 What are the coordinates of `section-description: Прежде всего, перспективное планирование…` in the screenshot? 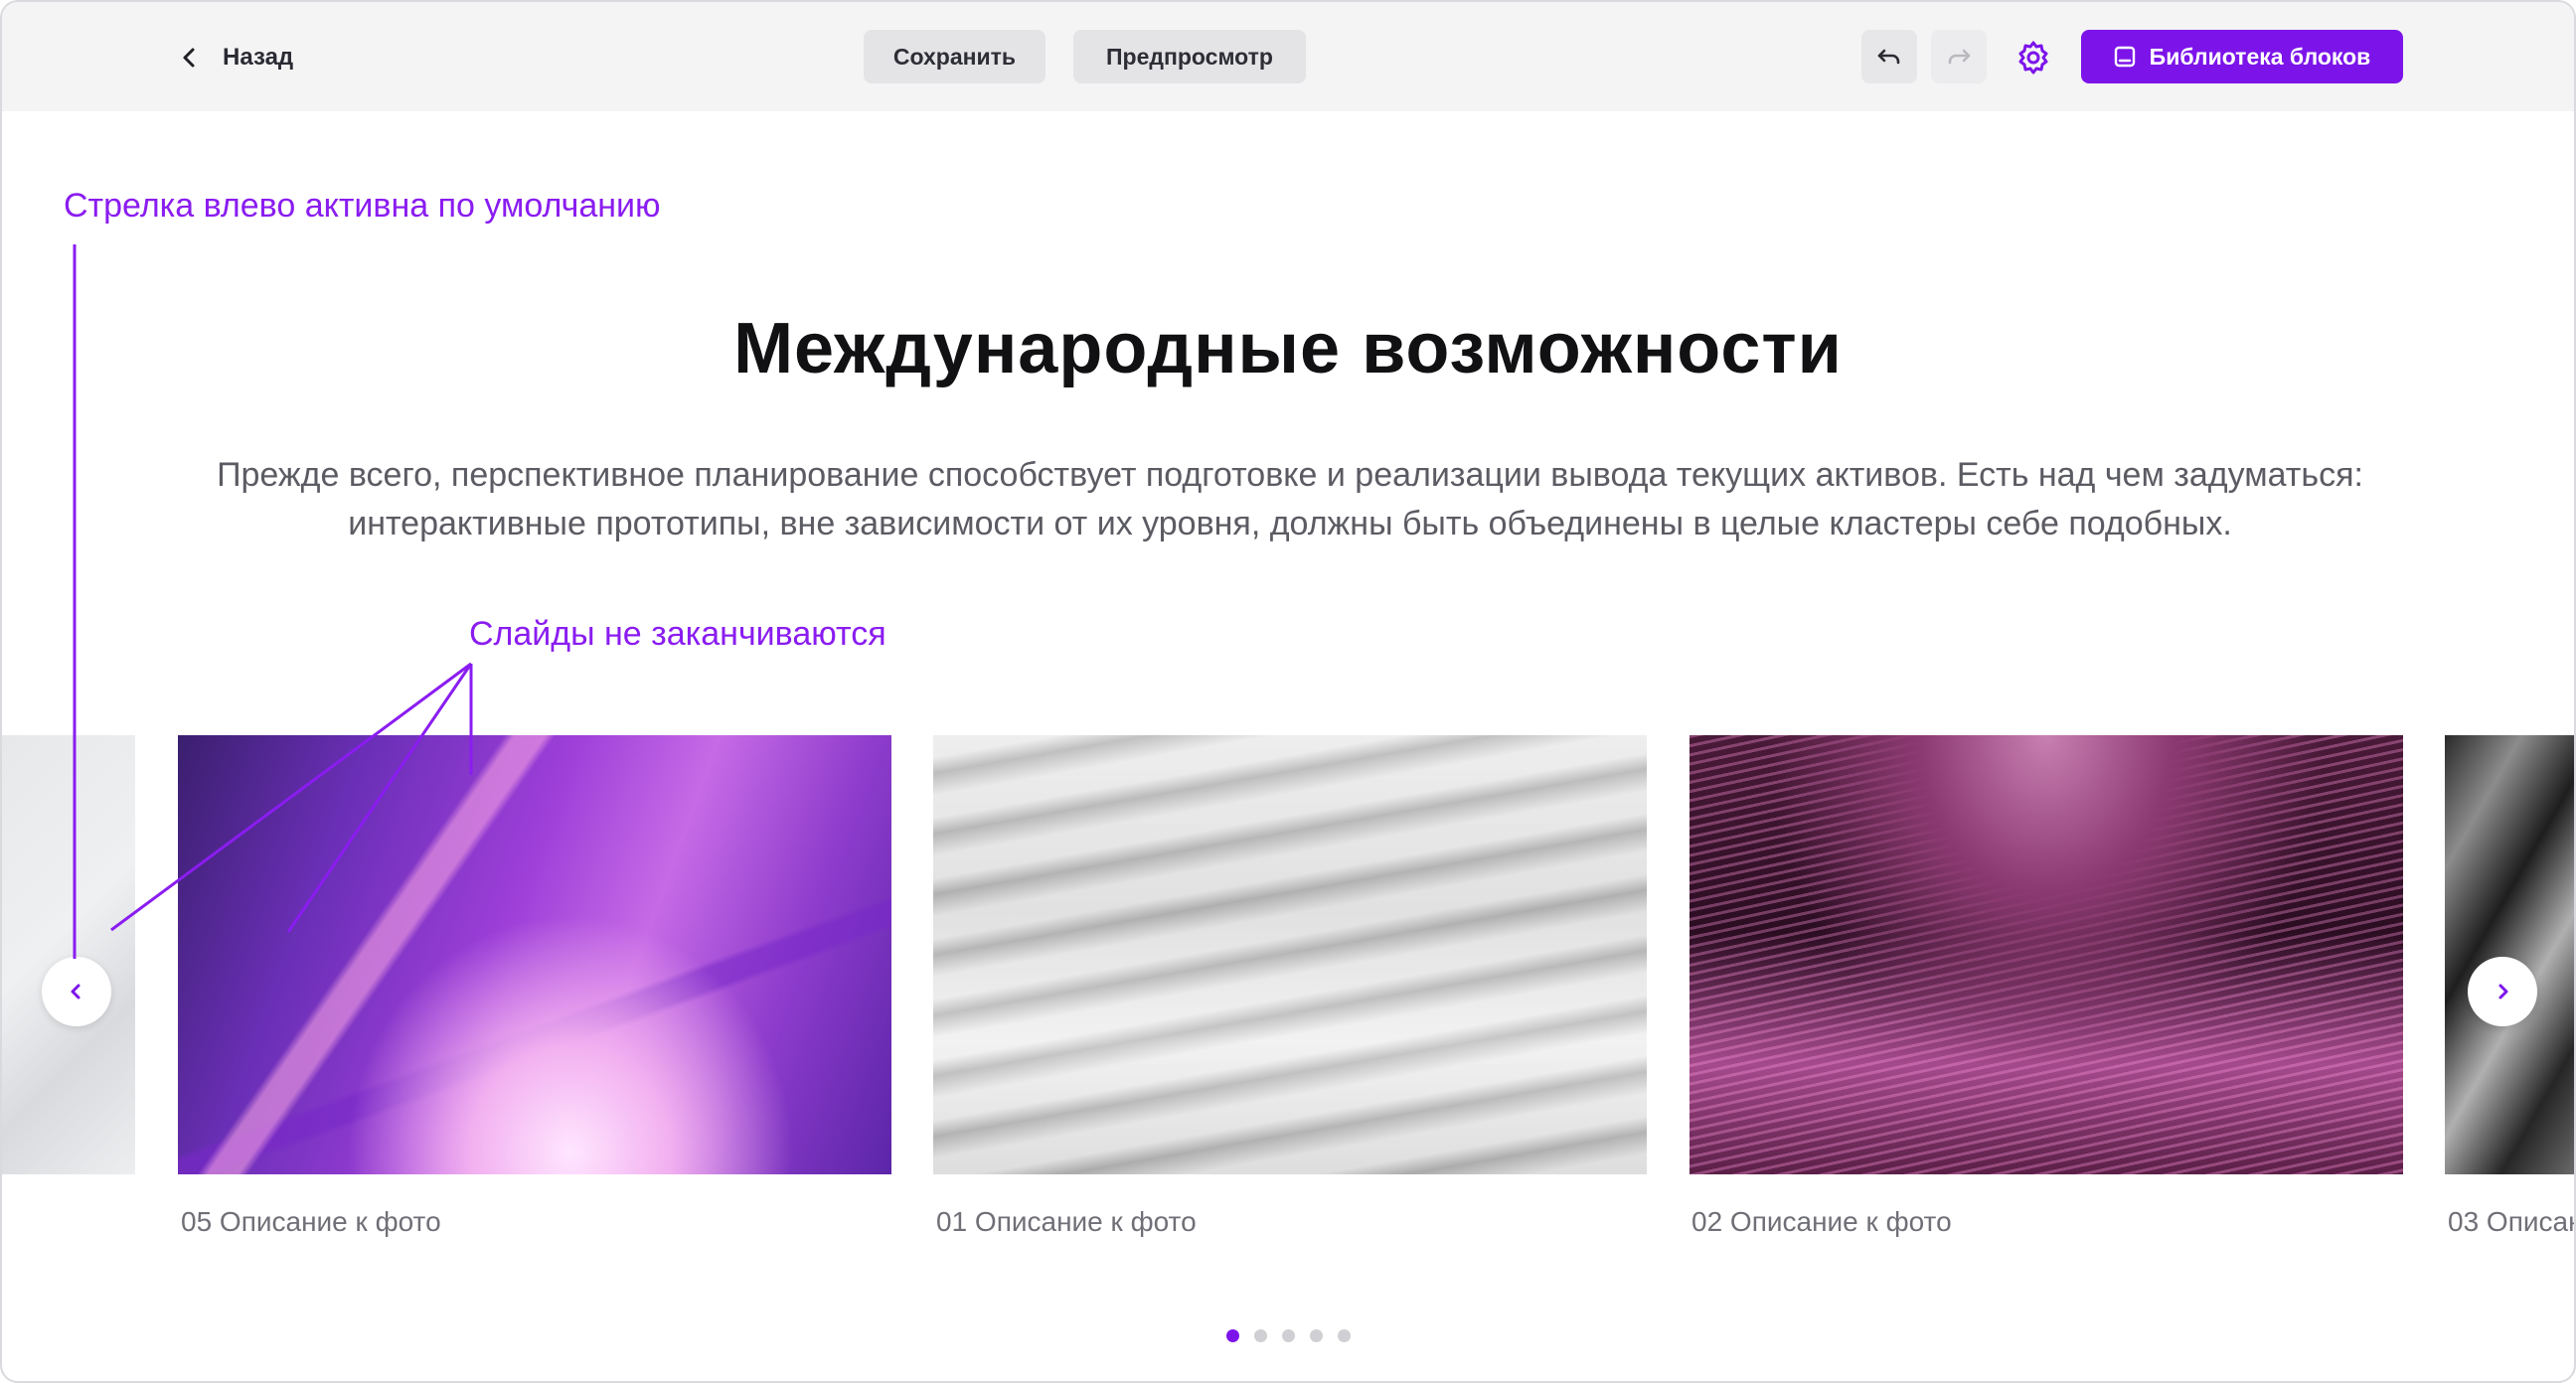 It's located at (1290, 499).